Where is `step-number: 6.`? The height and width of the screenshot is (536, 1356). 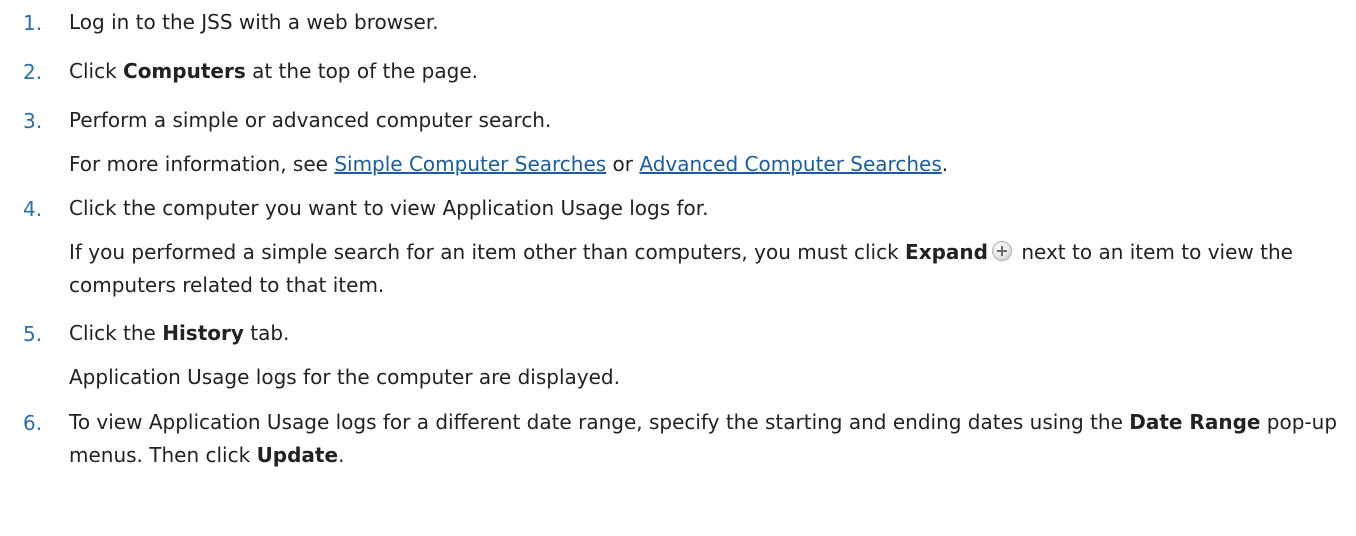
step-number: 6. is located at coordinates (33, 423).